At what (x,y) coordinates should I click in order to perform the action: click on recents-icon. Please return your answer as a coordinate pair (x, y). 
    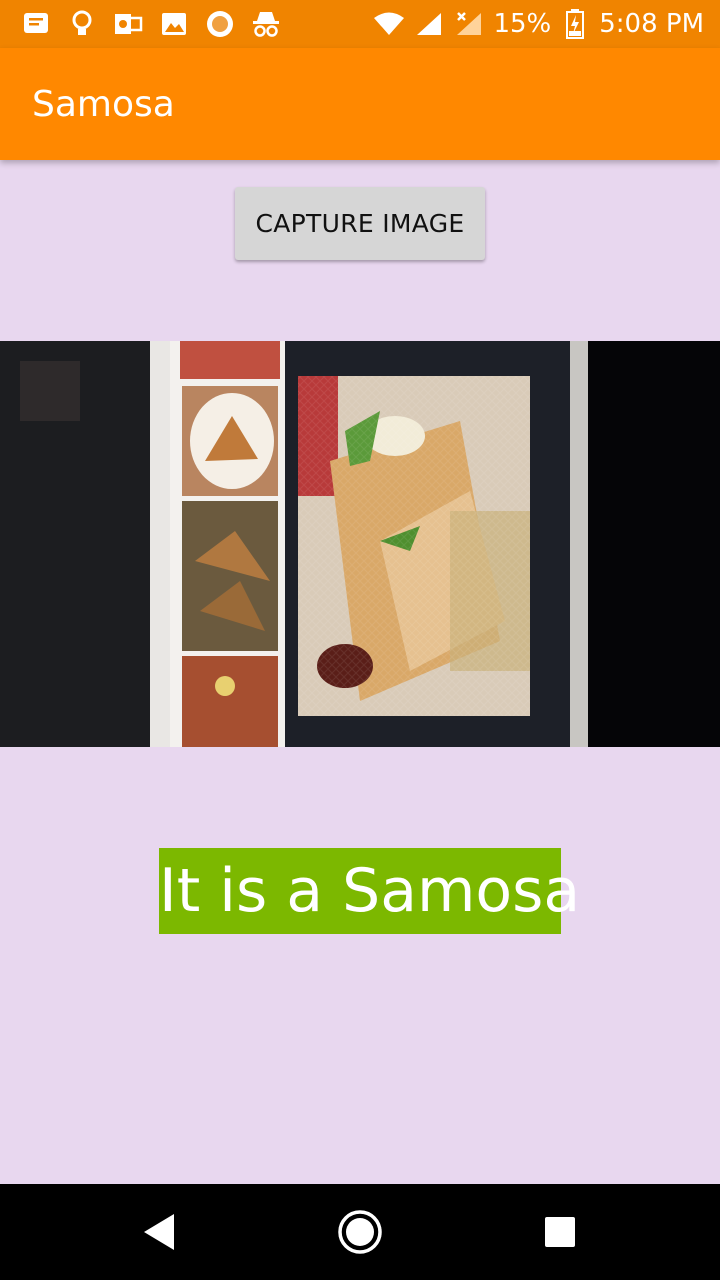
    Looking at the image, I should click on (560, 1232).